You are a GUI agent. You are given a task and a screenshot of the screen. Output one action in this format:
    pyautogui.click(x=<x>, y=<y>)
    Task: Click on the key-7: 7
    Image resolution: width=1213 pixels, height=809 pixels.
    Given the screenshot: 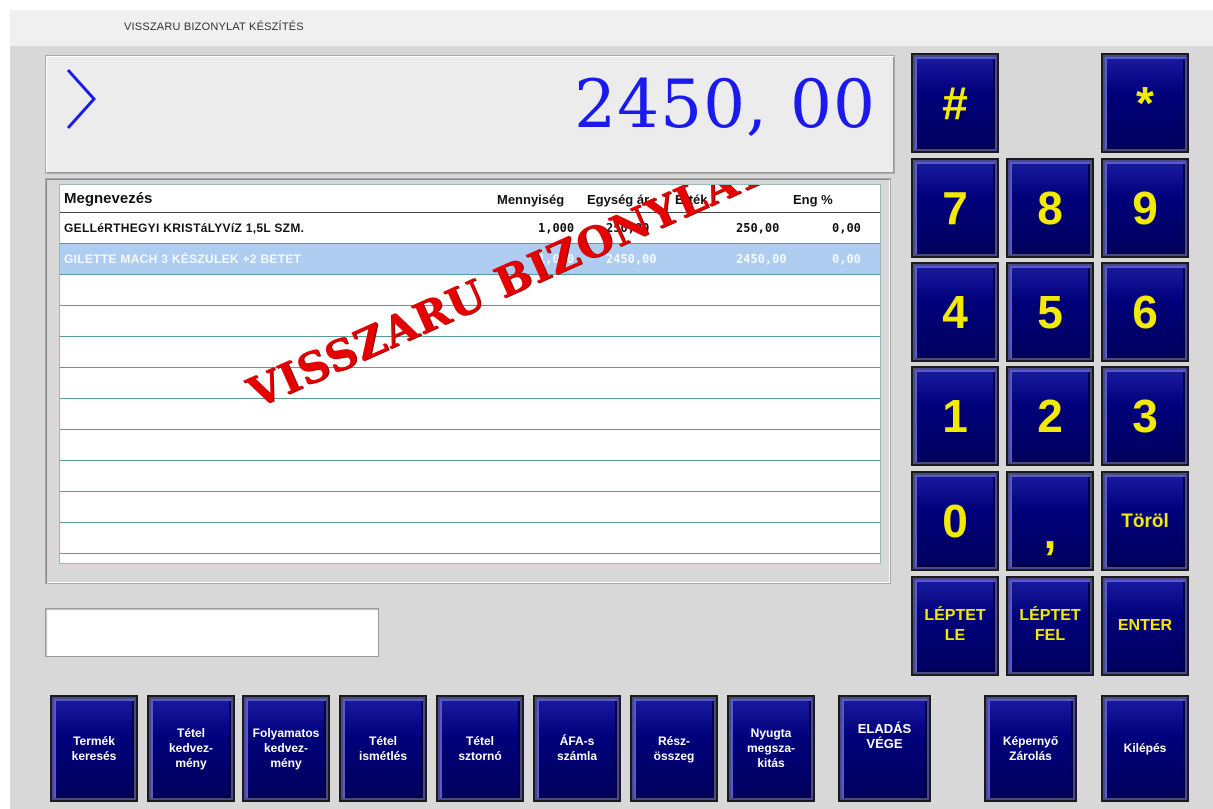 What is the action you would take?
    pyautogui.click(x=955, y=208)
    